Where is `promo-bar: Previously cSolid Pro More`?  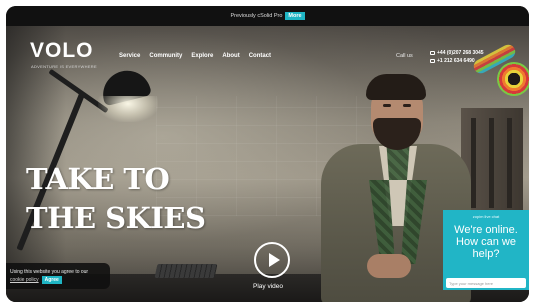
promo-bar: Previously cSolid Pro More is located at coordinates (267, 16).